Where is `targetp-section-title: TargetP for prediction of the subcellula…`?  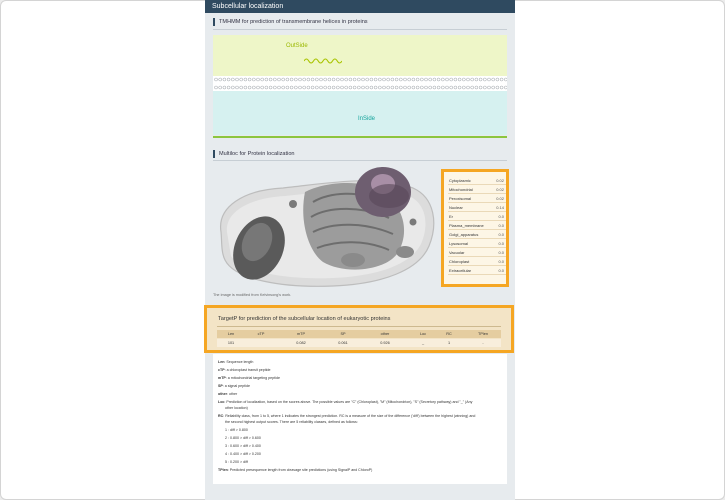 targetp-section-title: TargetP for prediction of the subcellula… is located at coordinates (304, 319).